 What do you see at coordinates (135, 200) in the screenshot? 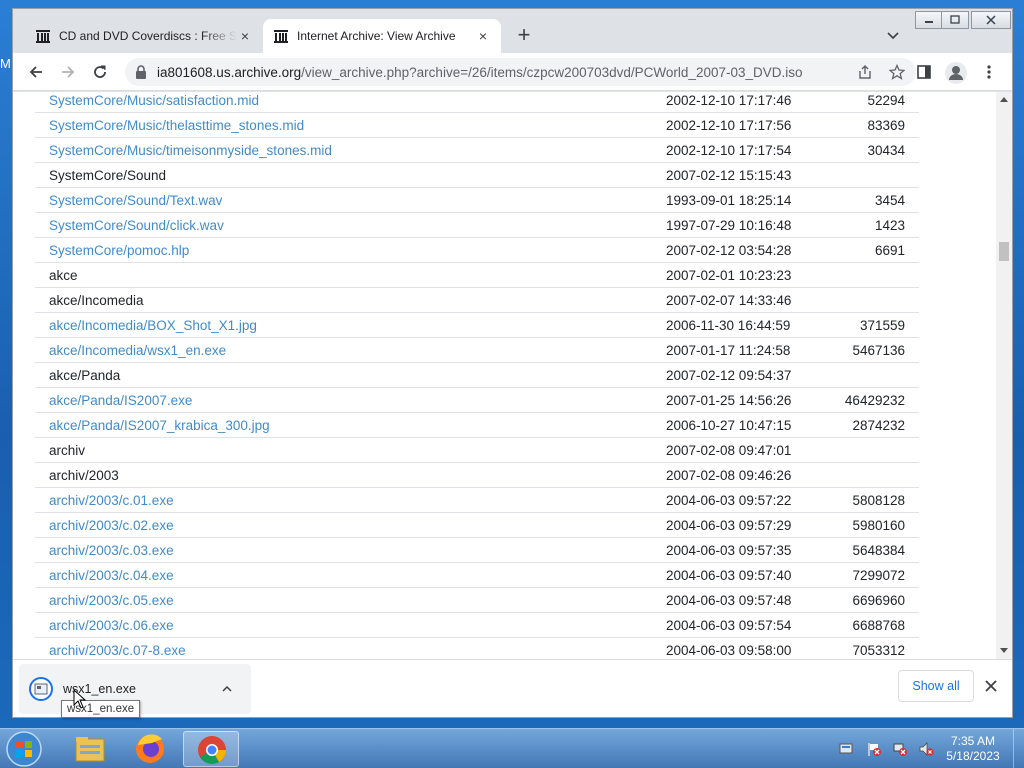
I see `file-link: SystemCore/Sound/Text.wav` at bounding box center [135, 200].